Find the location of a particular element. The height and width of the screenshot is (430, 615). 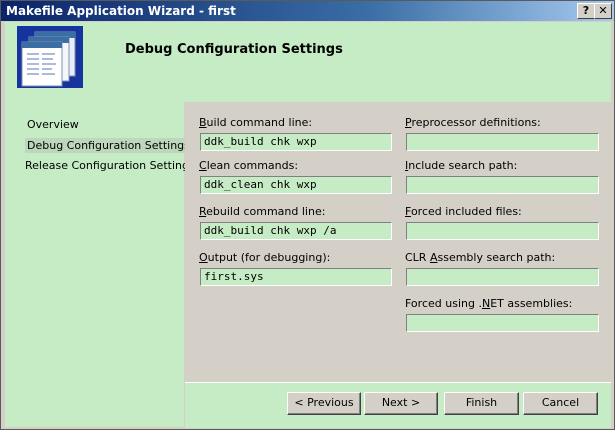

output-label: Output (for debugging): is located at coordinates (265, 257).